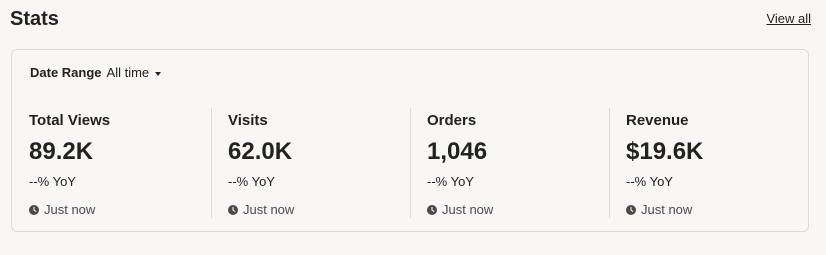 The width and height of the screenshot is (826, 255). What do you see at coordinates (260, 151) in the screenshot?
I see `stat-value: 62.0K` at bounding box center [260, 151].